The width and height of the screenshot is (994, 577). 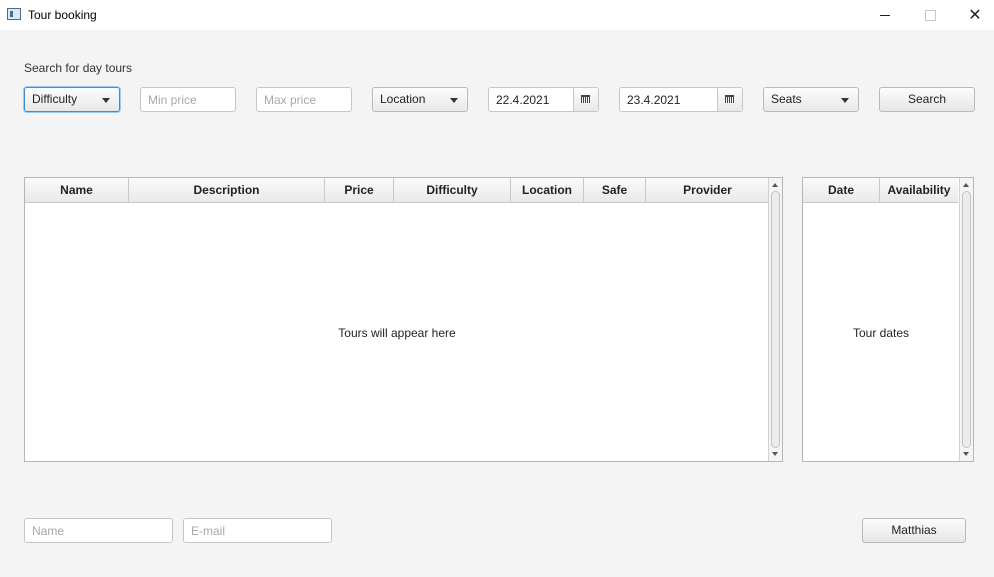 What do you see at coordinates (654, 100) in the screenshot?
I see `date-to-value: 23.4.2021` at bounding box center [654, 100].